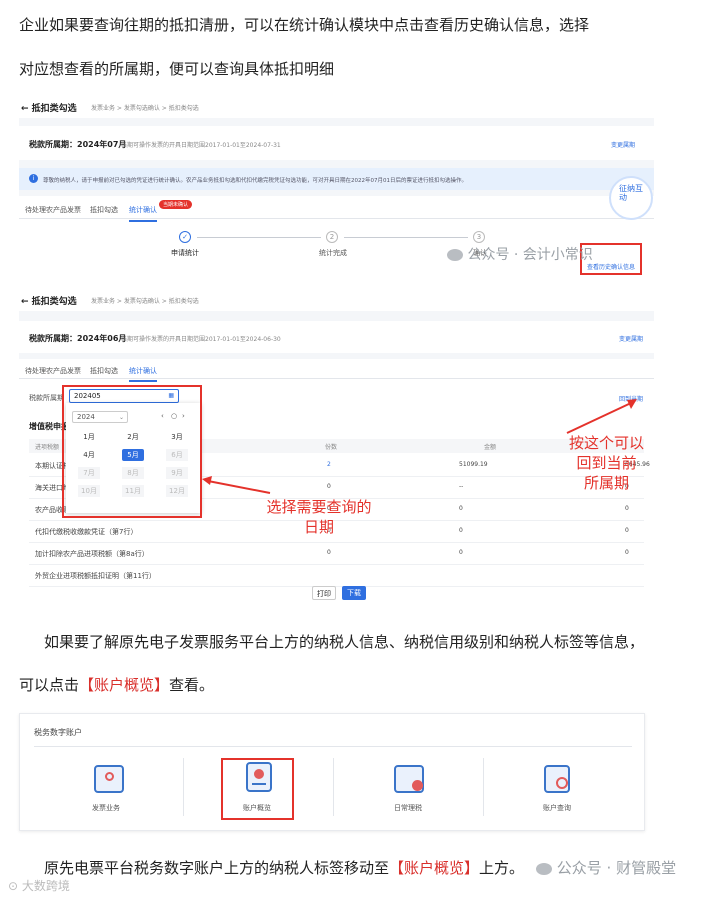  I want to click on daily-tax-icon, so click(409, 779).